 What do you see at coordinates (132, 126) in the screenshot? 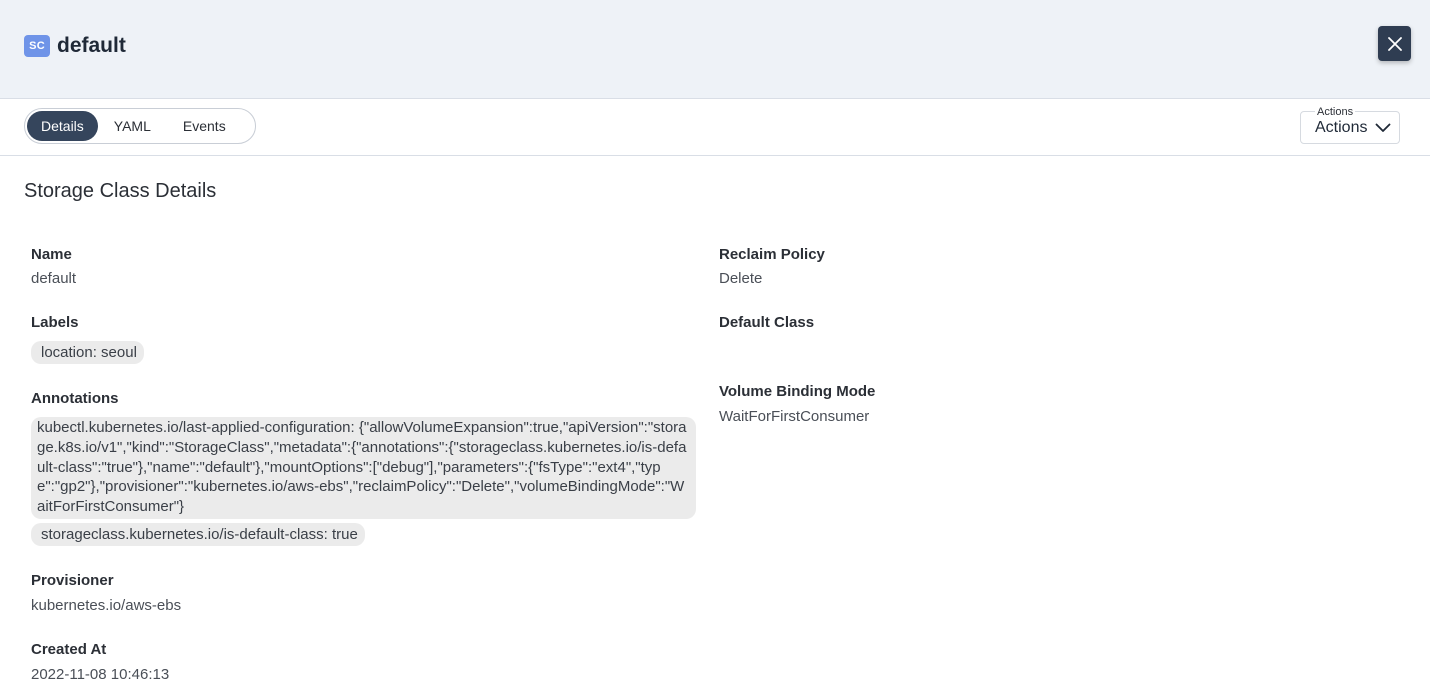
I see `tab-yaml: YAML` at bounding box center [132, 126].